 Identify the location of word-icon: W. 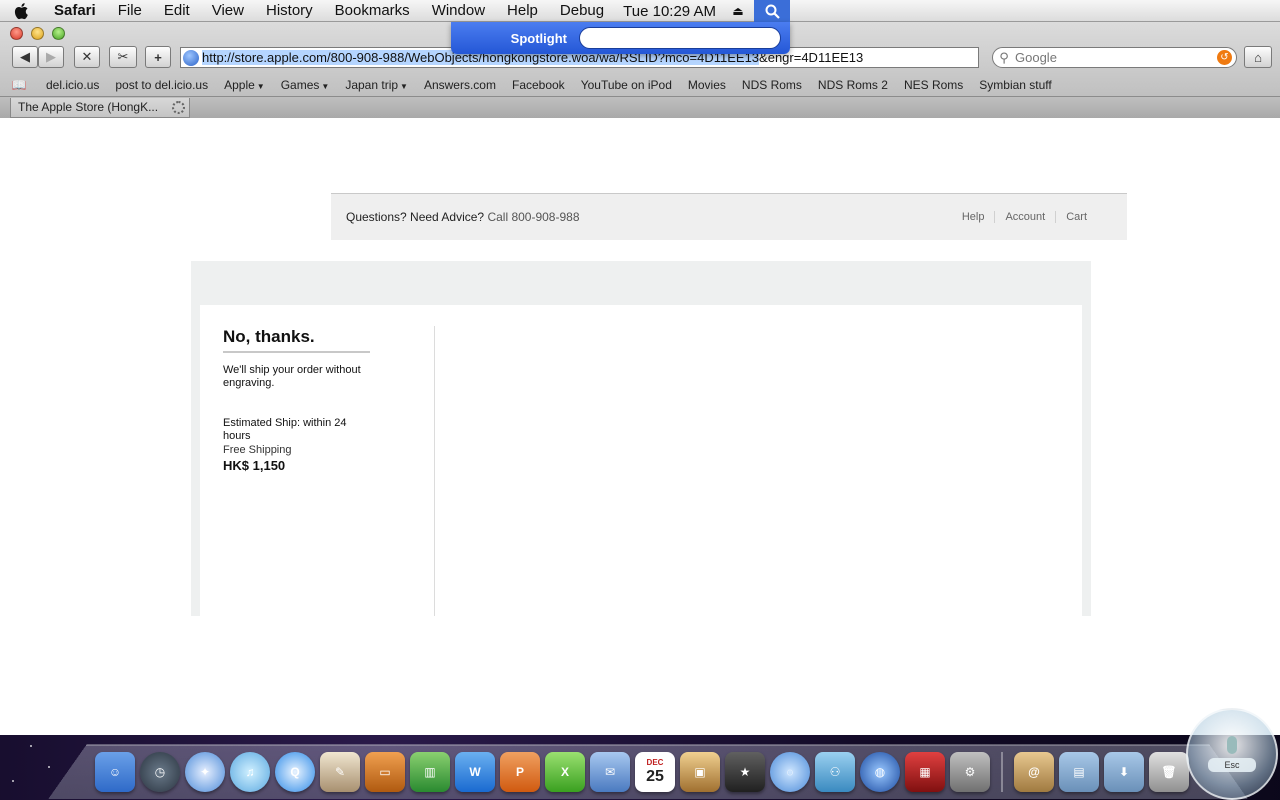
(475, 772).